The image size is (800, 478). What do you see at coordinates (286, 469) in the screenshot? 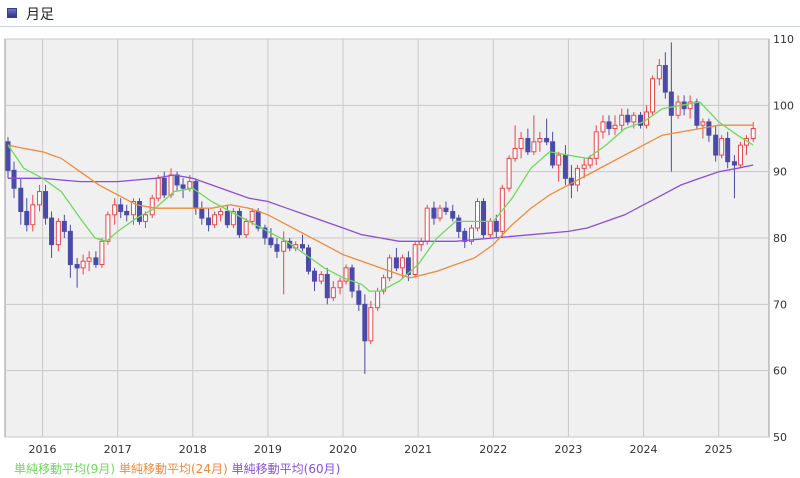
I see `legend-ma60: 単純移動平均(60月)` at bounding box center [286, 469].